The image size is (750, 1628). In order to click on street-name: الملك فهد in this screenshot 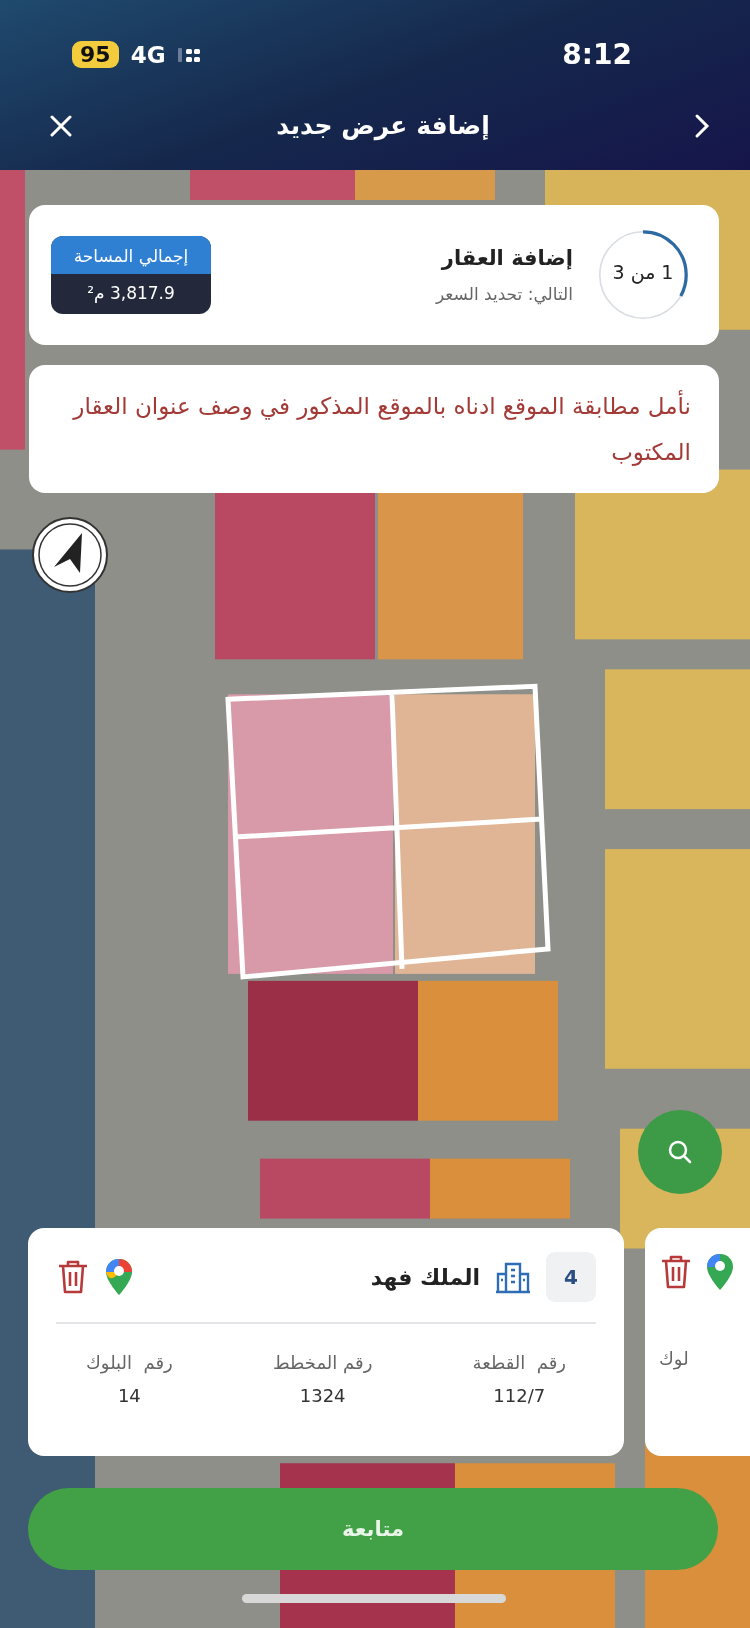, I will do `click(425, 1277)`.